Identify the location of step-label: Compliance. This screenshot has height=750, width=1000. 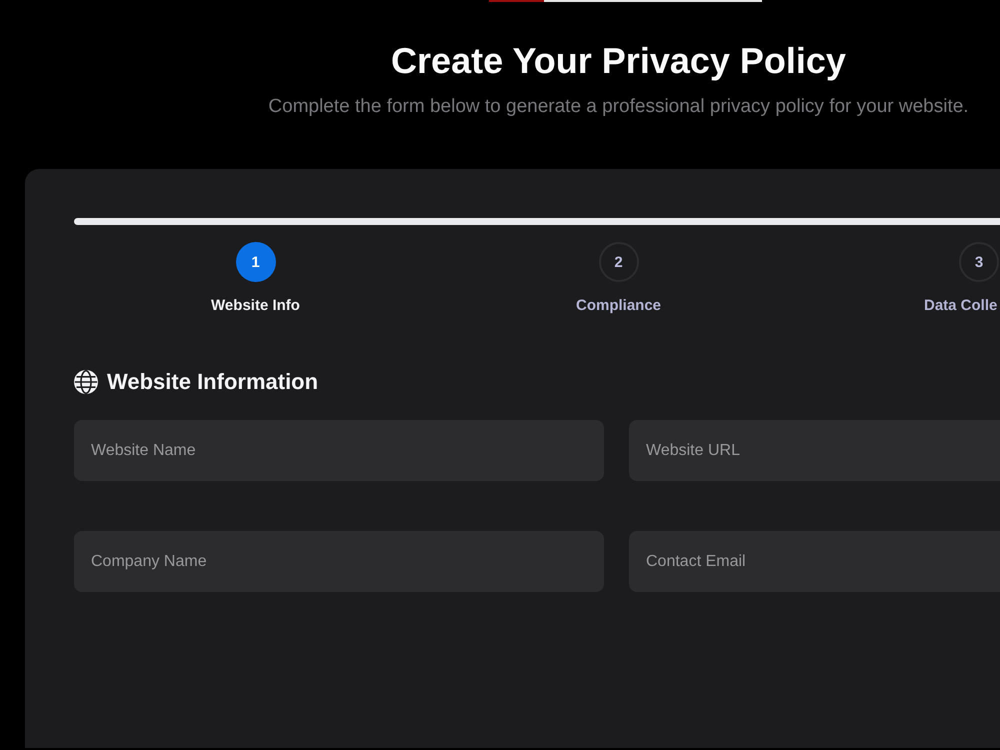
(619, 306).